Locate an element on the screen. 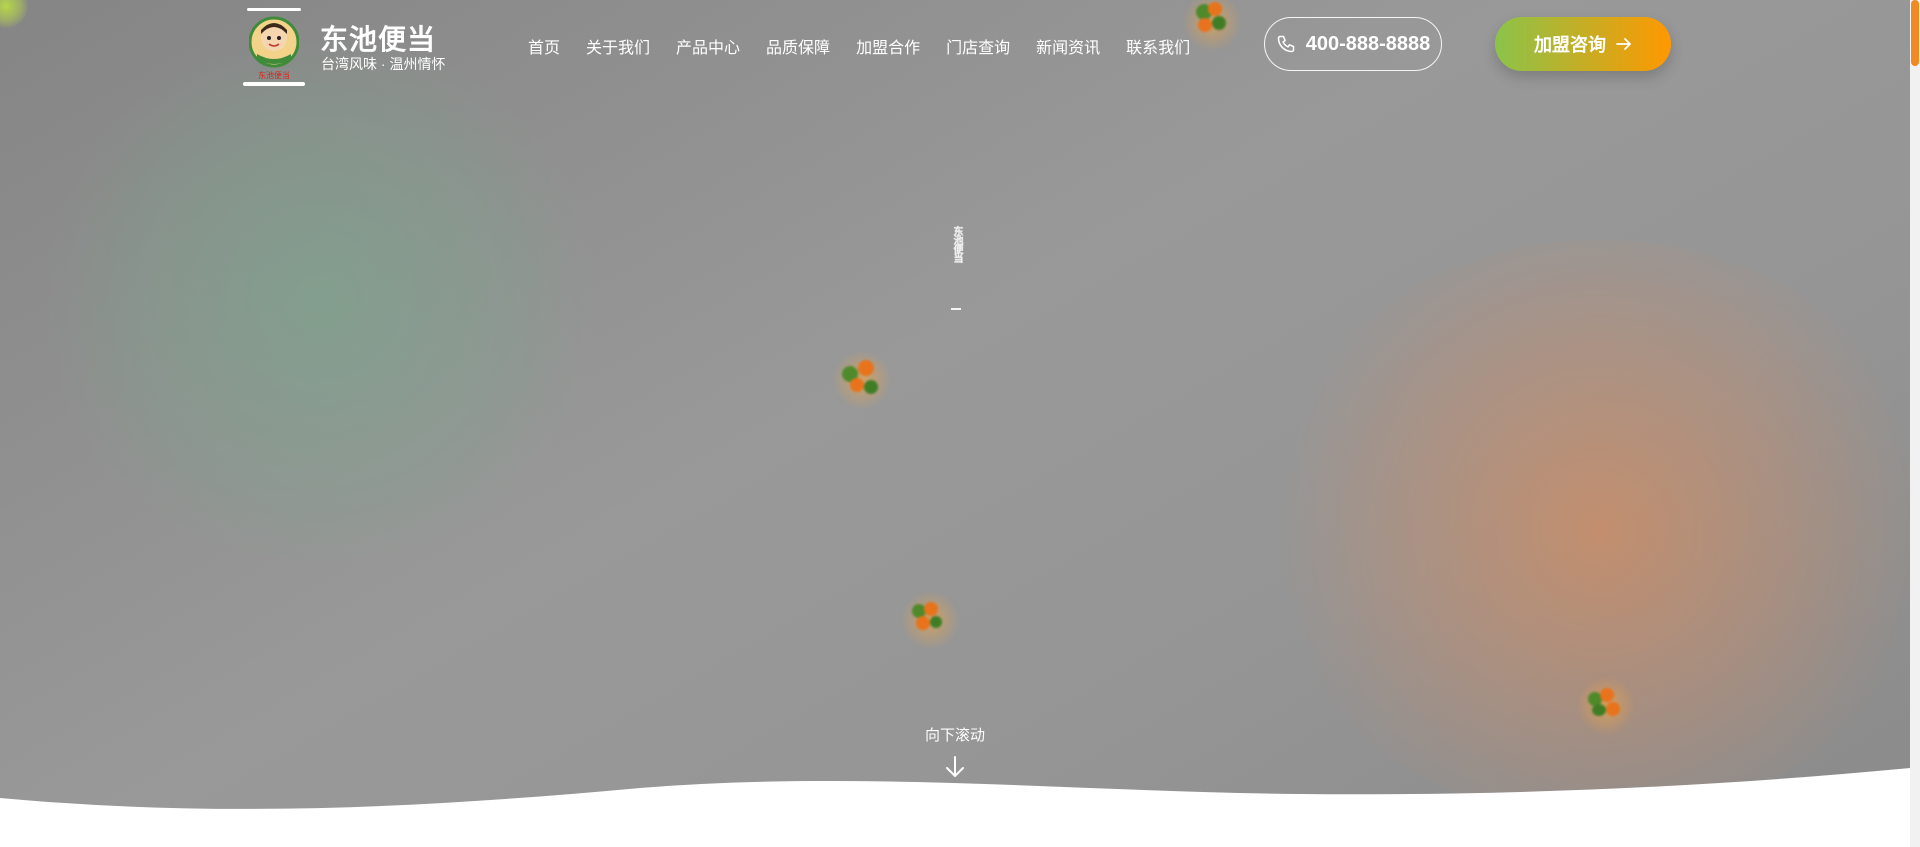 Image resolution: width=1920 pixels, height=847 pixels. scroll-down-label: 向下滚动 is located at coordinates (954, 735).